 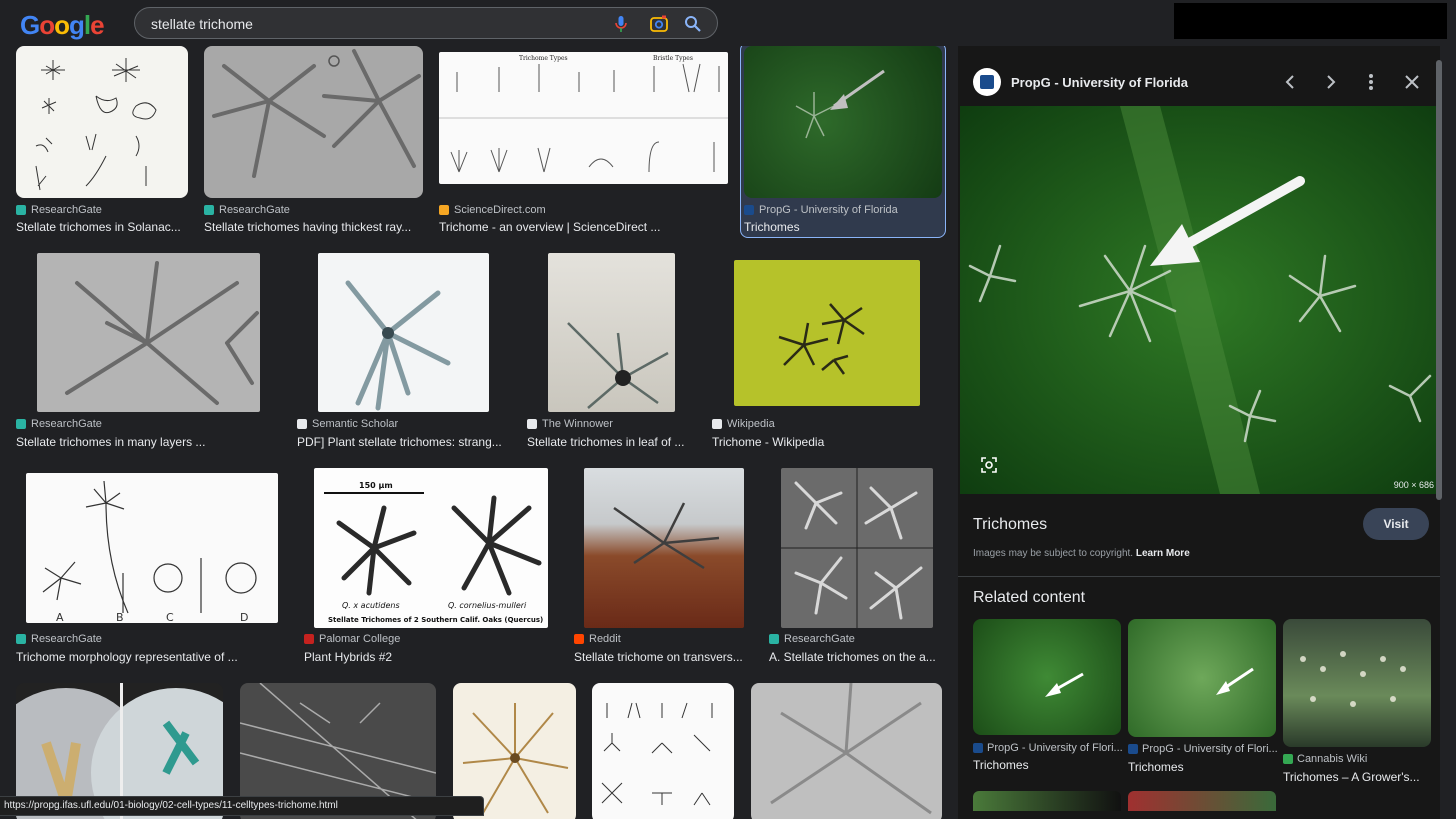 I want to click on winnower-favicon-icon, so click(x=532, y=424).